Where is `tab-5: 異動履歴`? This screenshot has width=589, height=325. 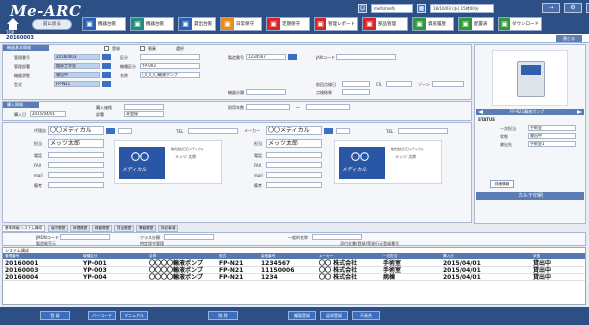
tab-5: 異動履歴 is located at coordinates (146, 228).